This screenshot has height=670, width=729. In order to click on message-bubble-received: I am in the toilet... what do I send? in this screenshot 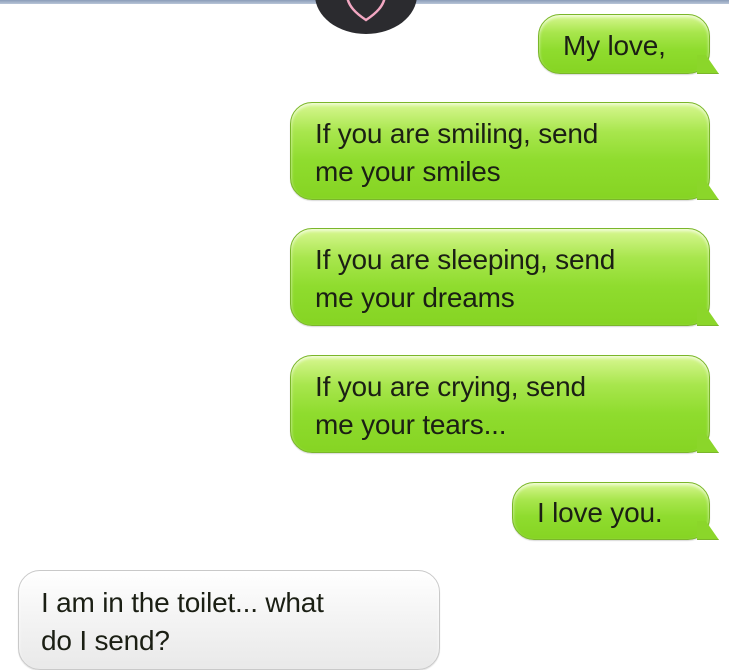, I will do `click(229, 620)`.